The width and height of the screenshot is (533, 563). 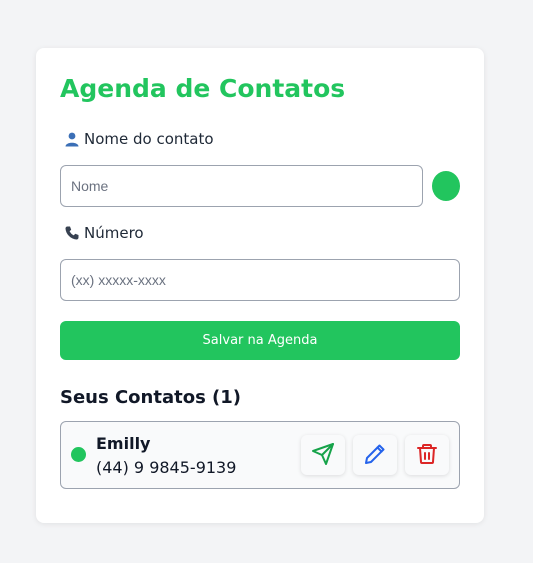 What do you see at coordinates (260, 340) in the screenshot?
I see `save-button: Salvar na Agenda` at bounding box center [260, 340].